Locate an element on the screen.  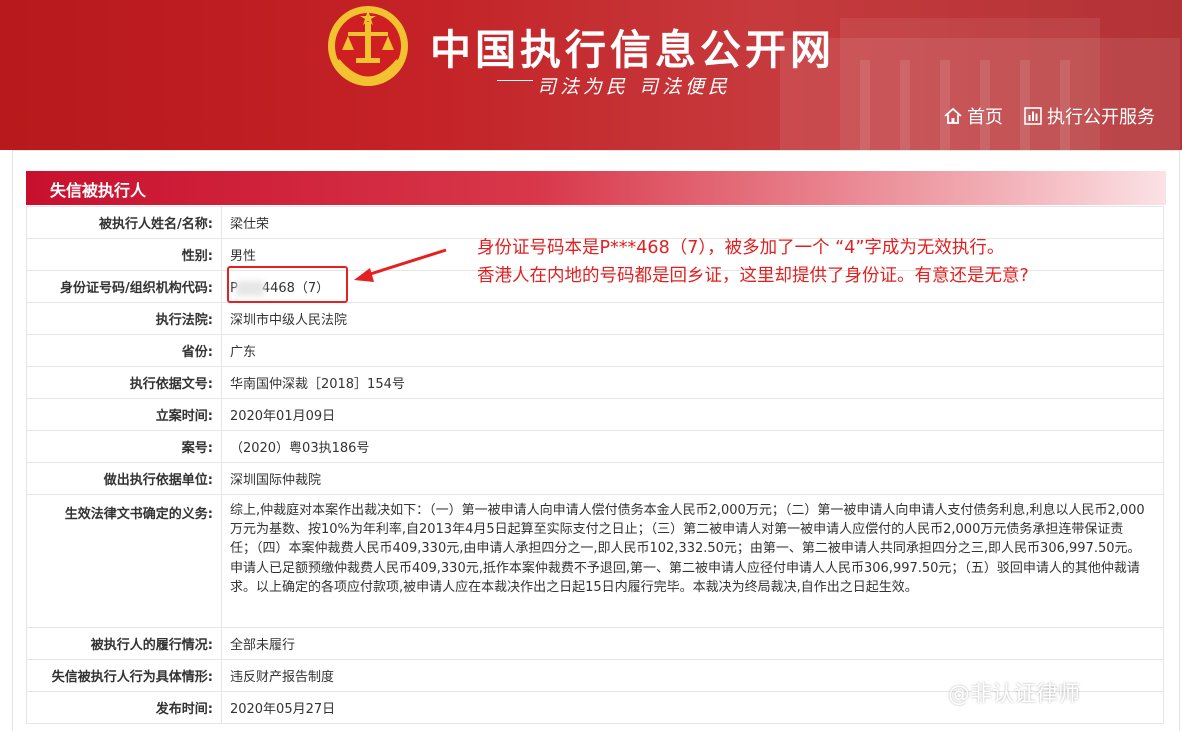
table-row: 被执行人的履行情况: 全部未履行 is located at coordinates (595, 643).